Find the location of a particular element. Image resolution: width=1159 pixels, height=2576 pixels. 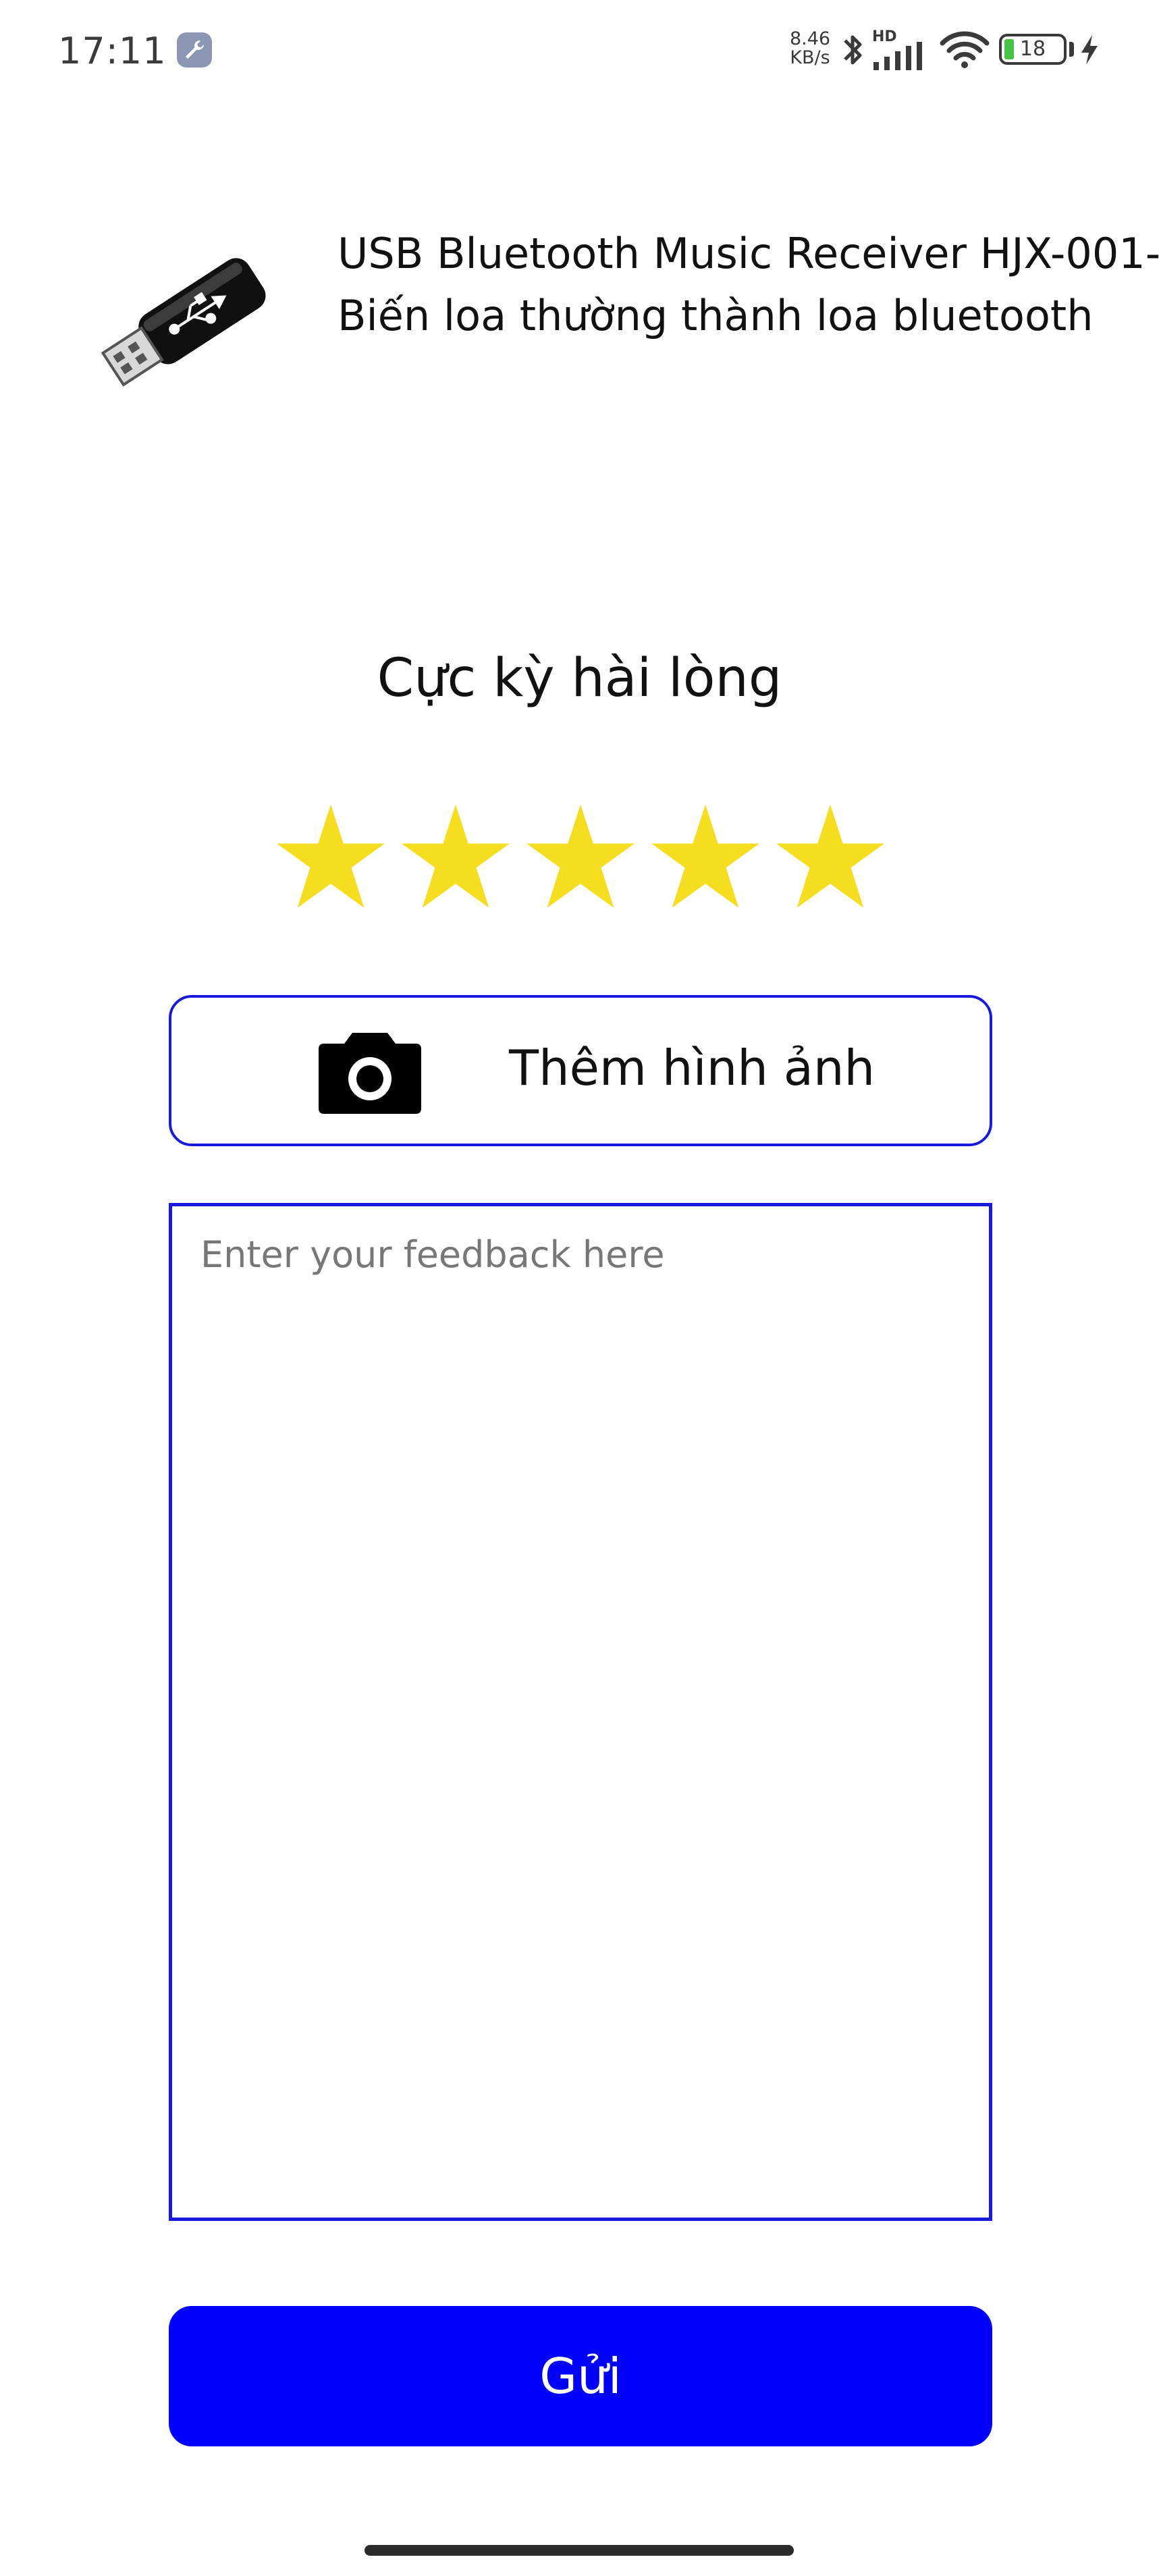

signal-icon: HD is located at coordinates (902, 49).